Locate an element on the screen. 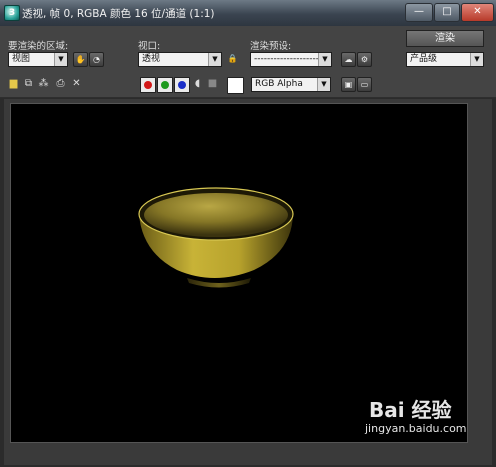 This screenshot has height=467, width=496. region-select-icon: ◔ is located at coordinates (96, 59).